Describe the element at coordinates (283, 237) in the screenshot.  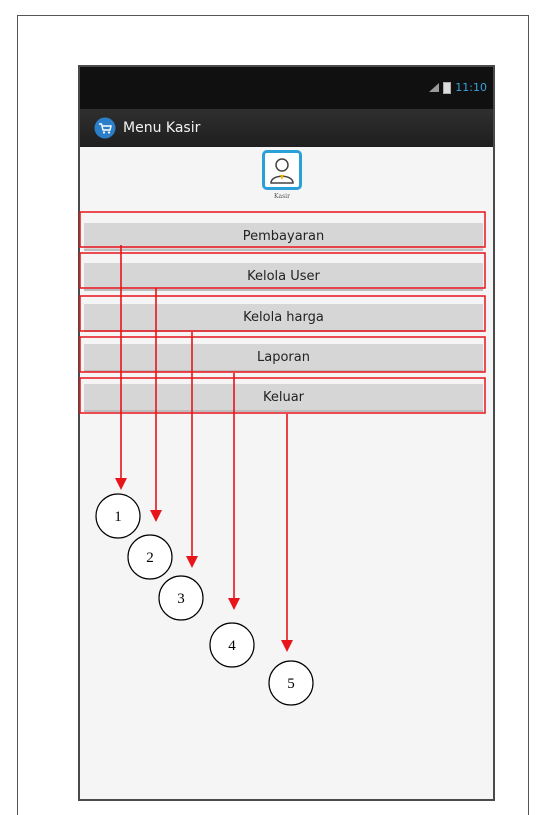
I see `pembayaran-button: Pembayaran` at that location.